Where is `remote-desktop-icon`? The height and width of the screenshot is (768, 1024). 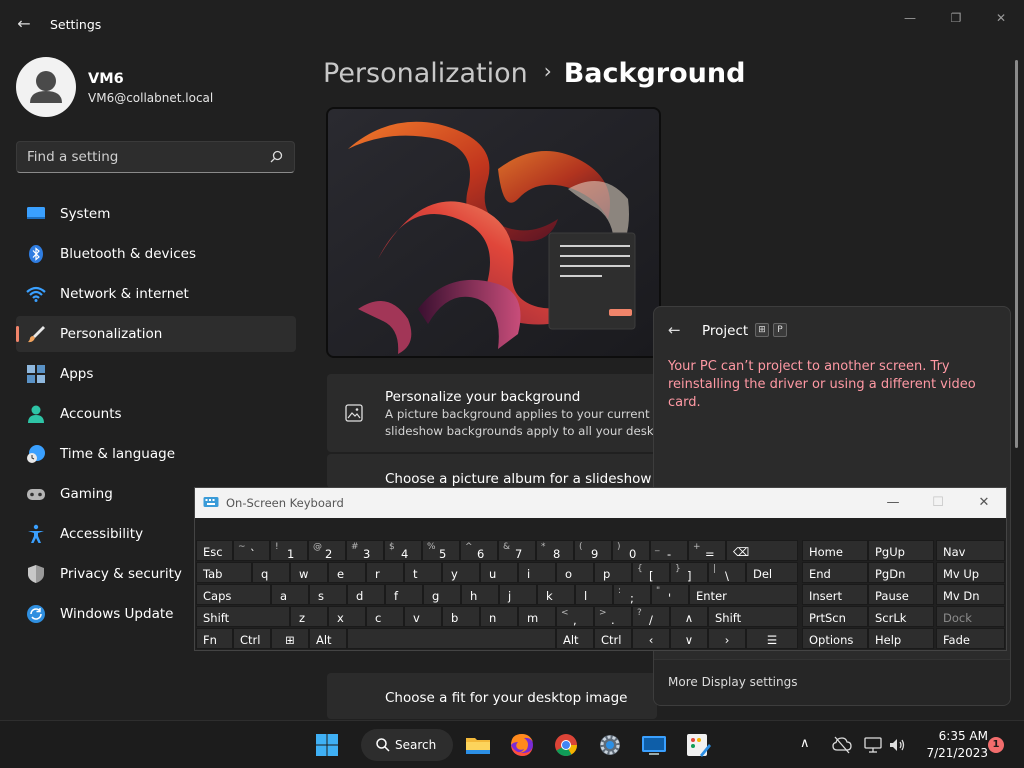
remote-desktop-icon is located at coordinates (654, 745).